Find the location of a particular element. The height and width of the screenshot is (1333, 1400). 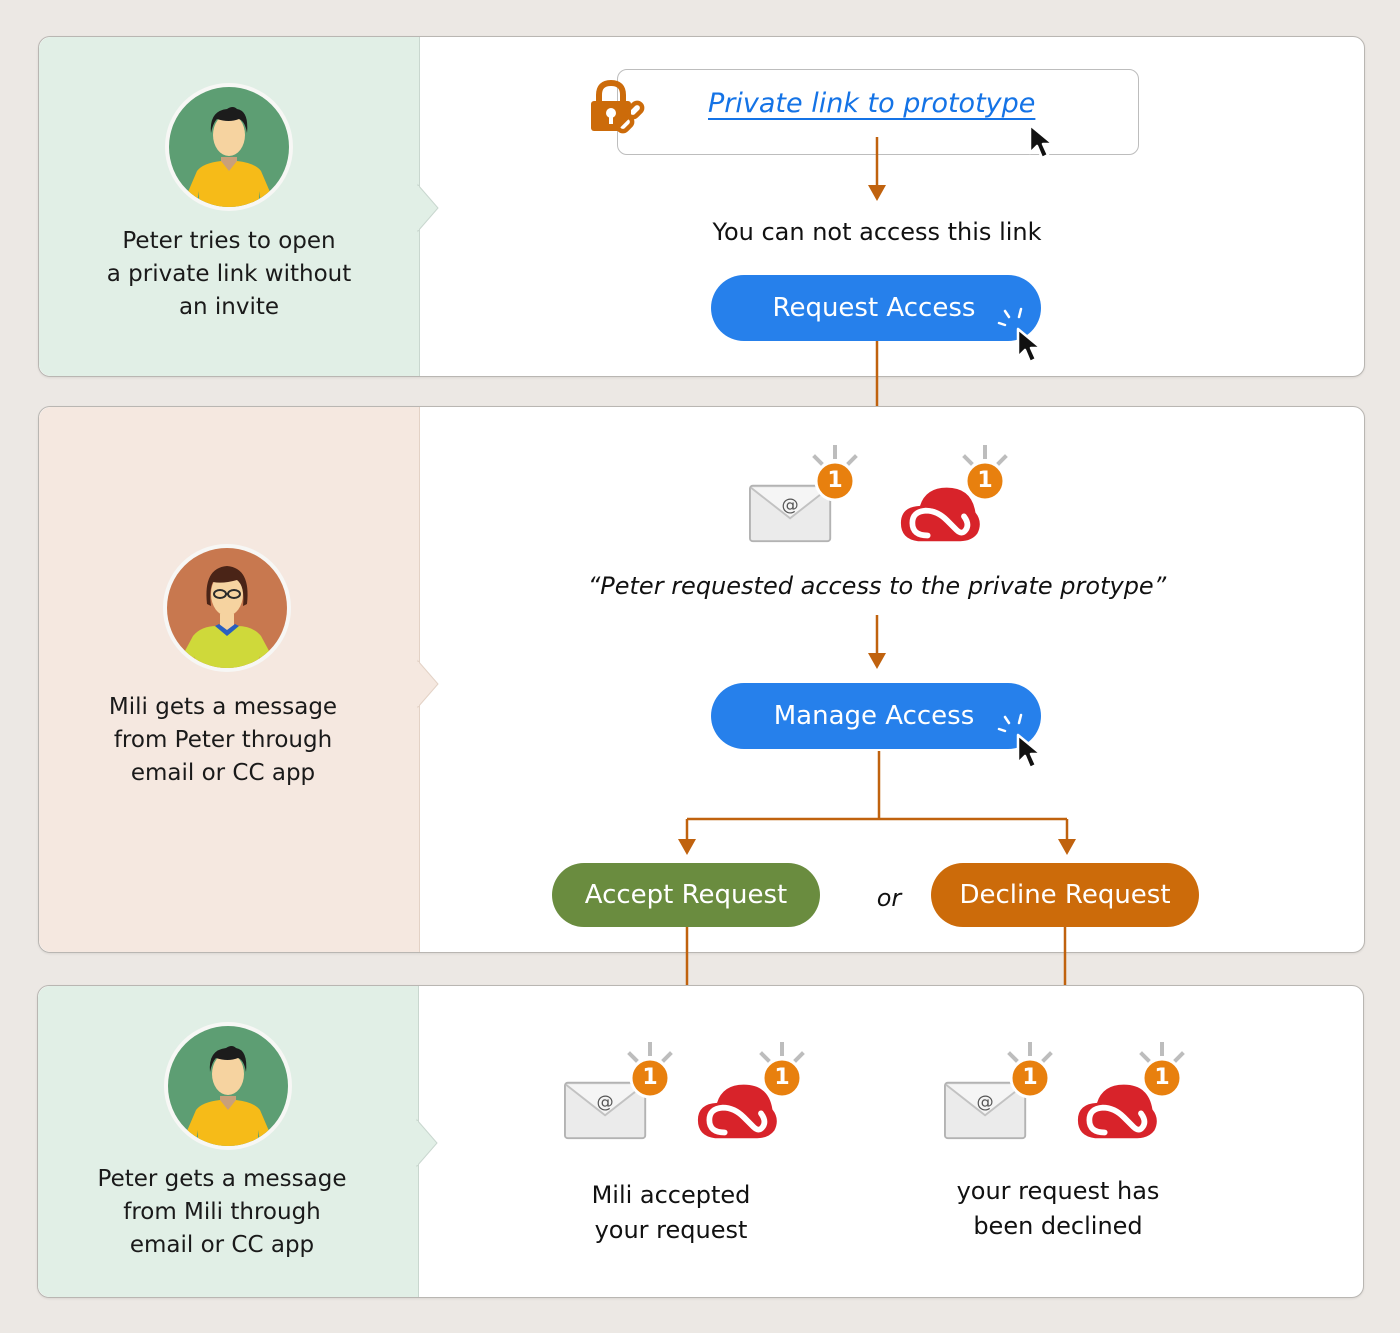

request-access-button: Request Access is located at coordinates (876, 308).